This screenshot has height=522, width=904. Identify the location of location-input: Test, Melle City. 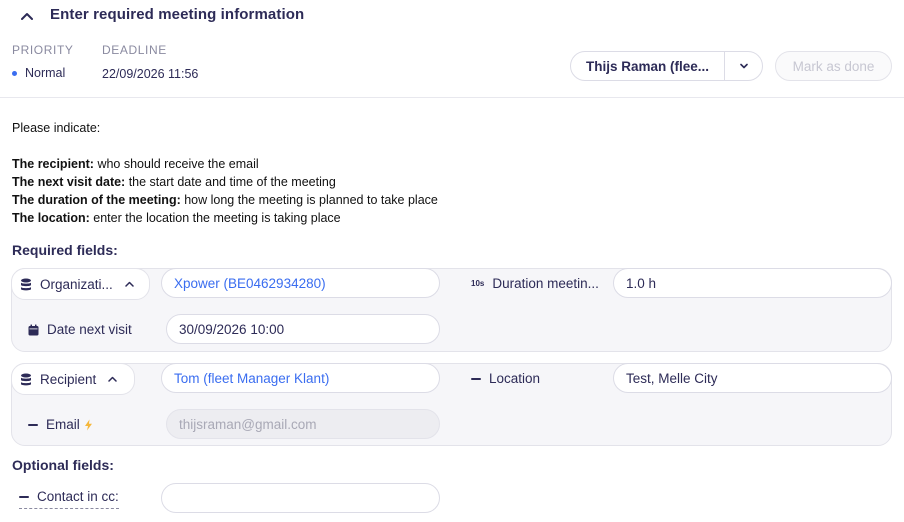
(752, 378).